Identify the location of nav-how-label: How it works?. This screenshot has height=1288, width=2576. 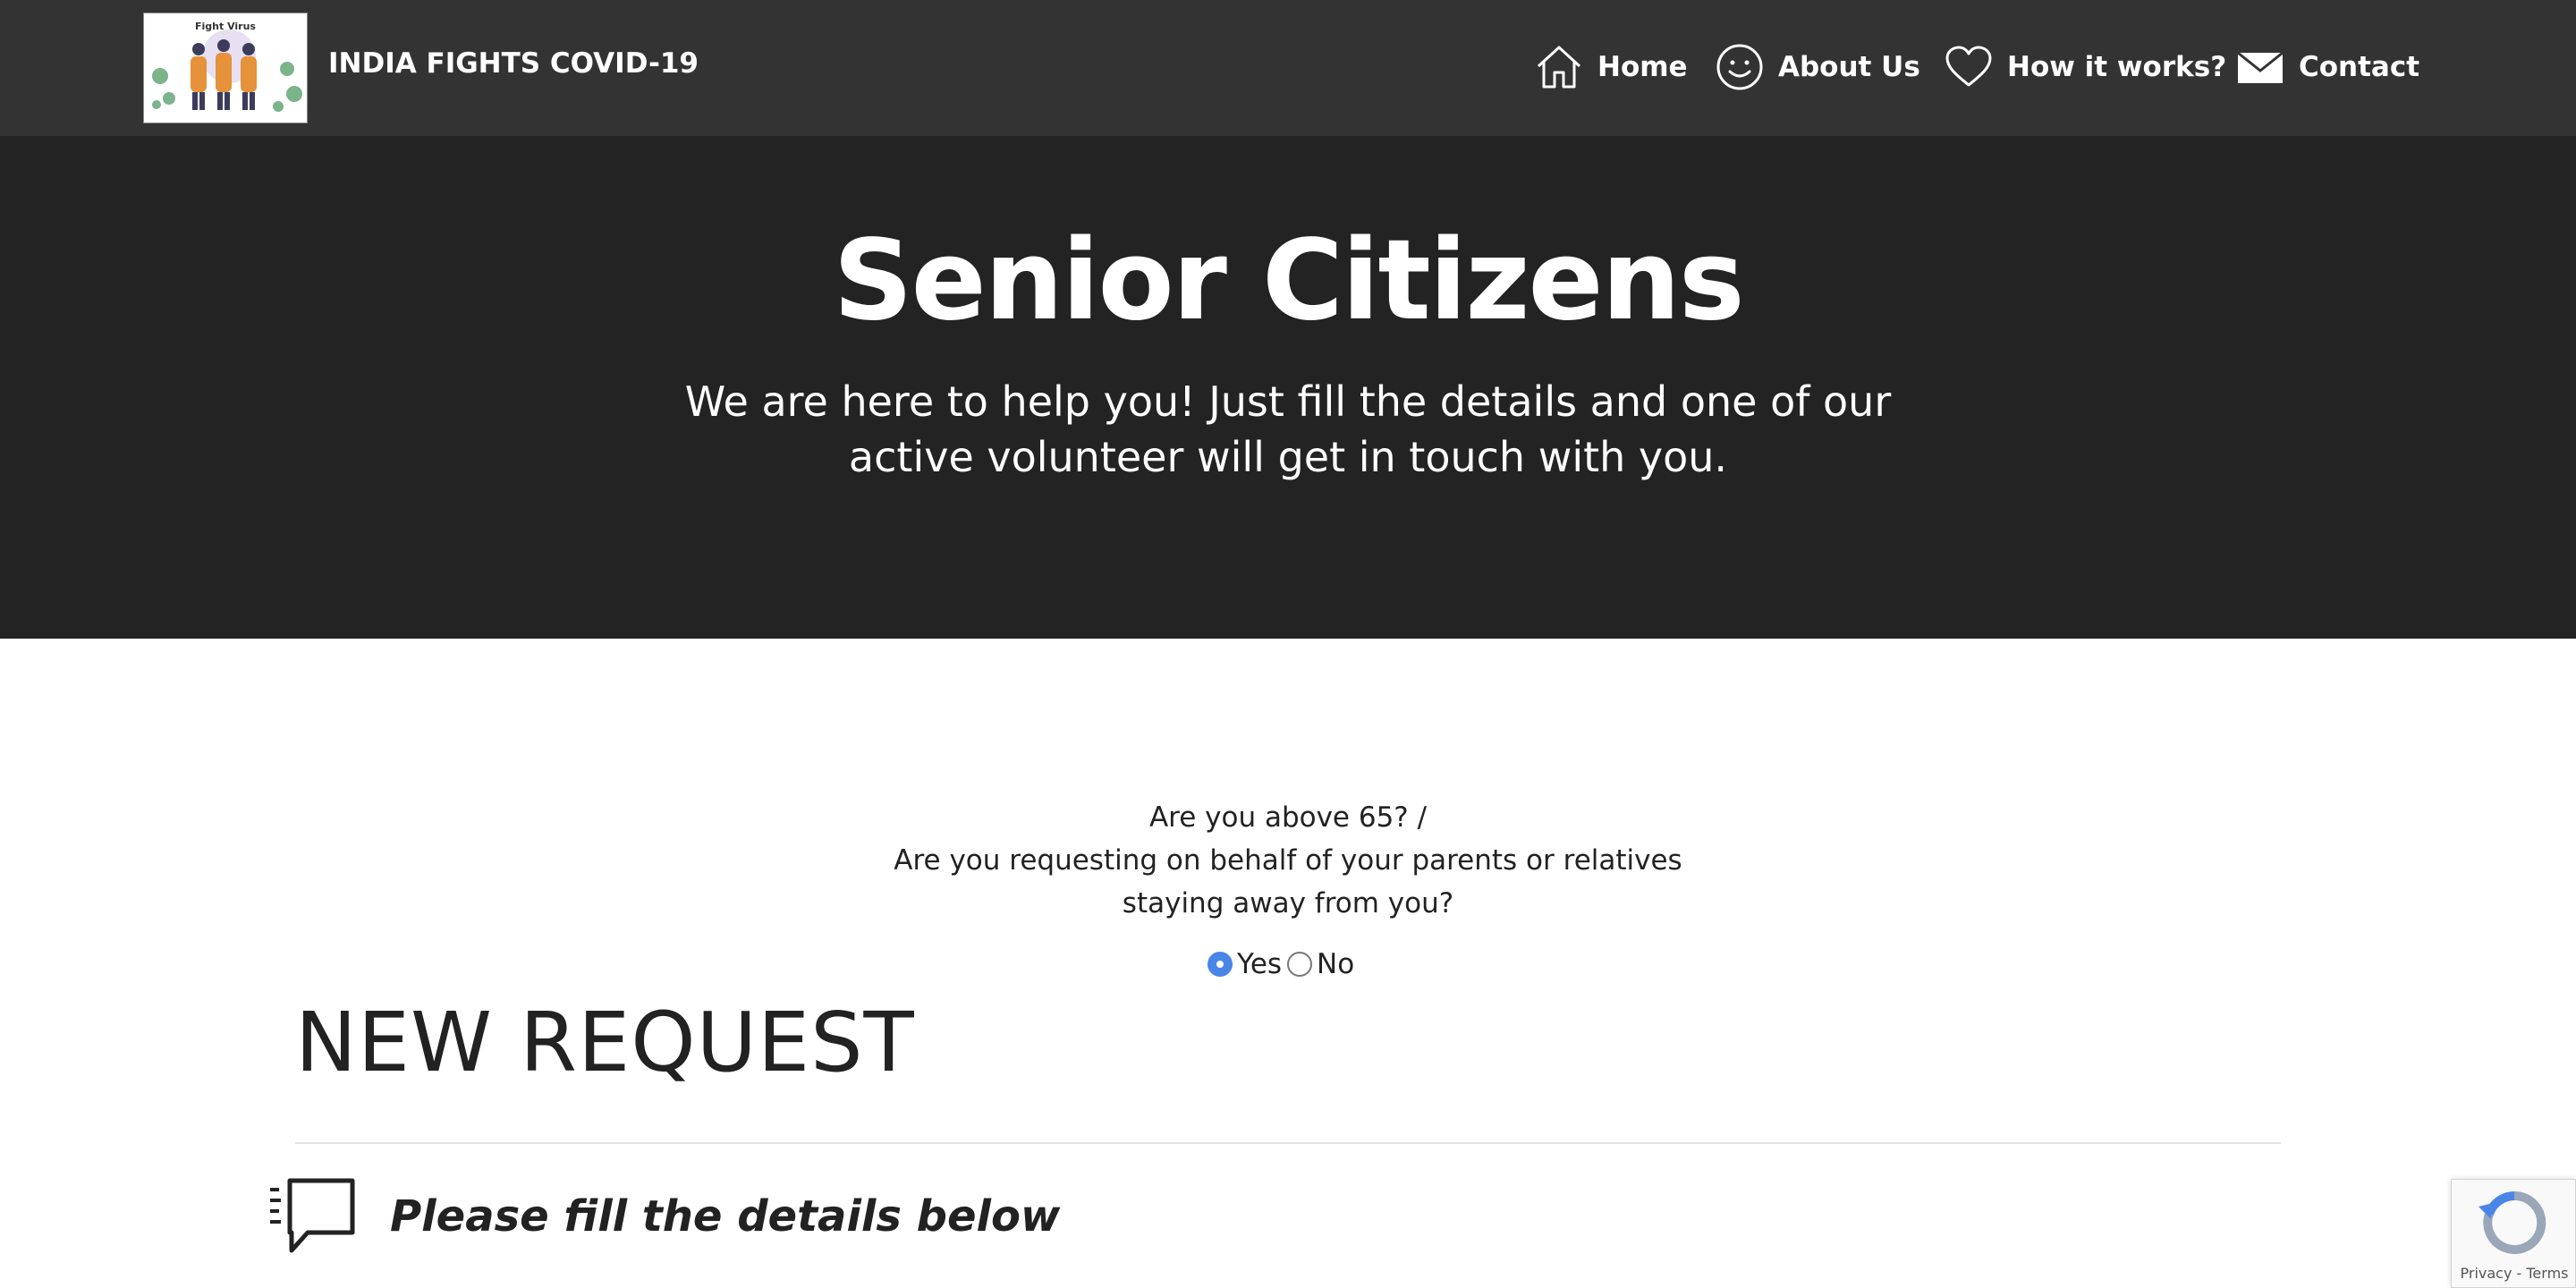
(2117, 67).